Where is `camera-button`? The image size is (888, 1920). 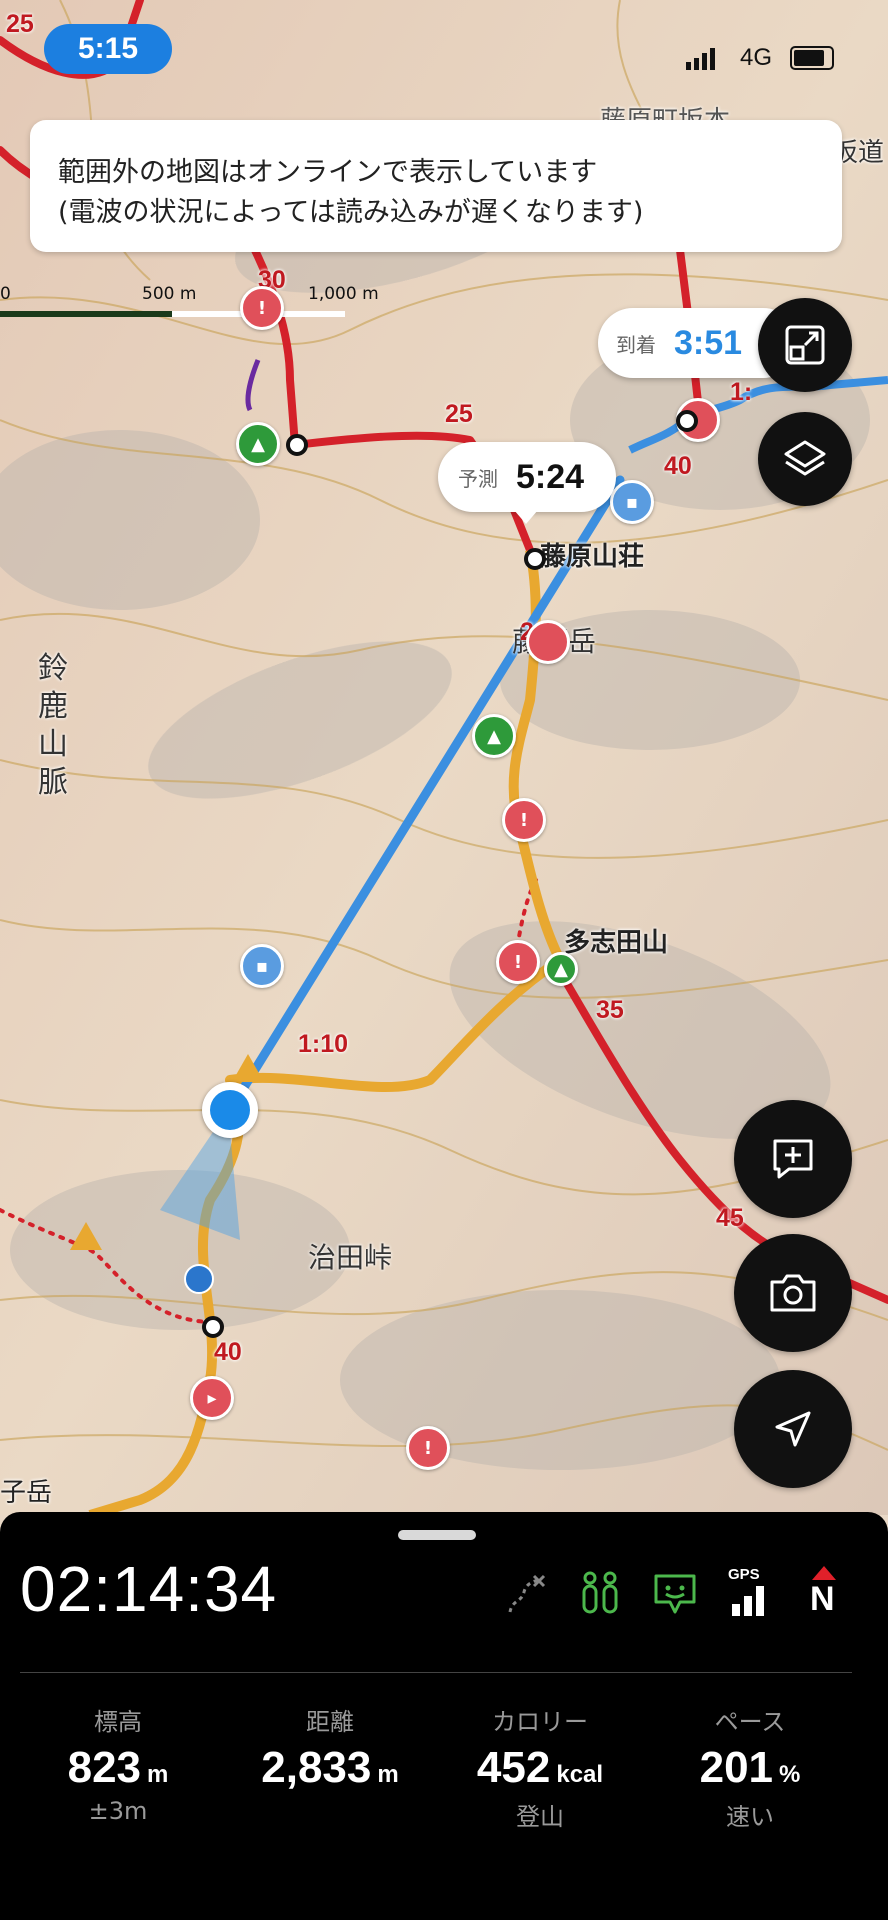 camera-button is located at coordinates (793, 1293).